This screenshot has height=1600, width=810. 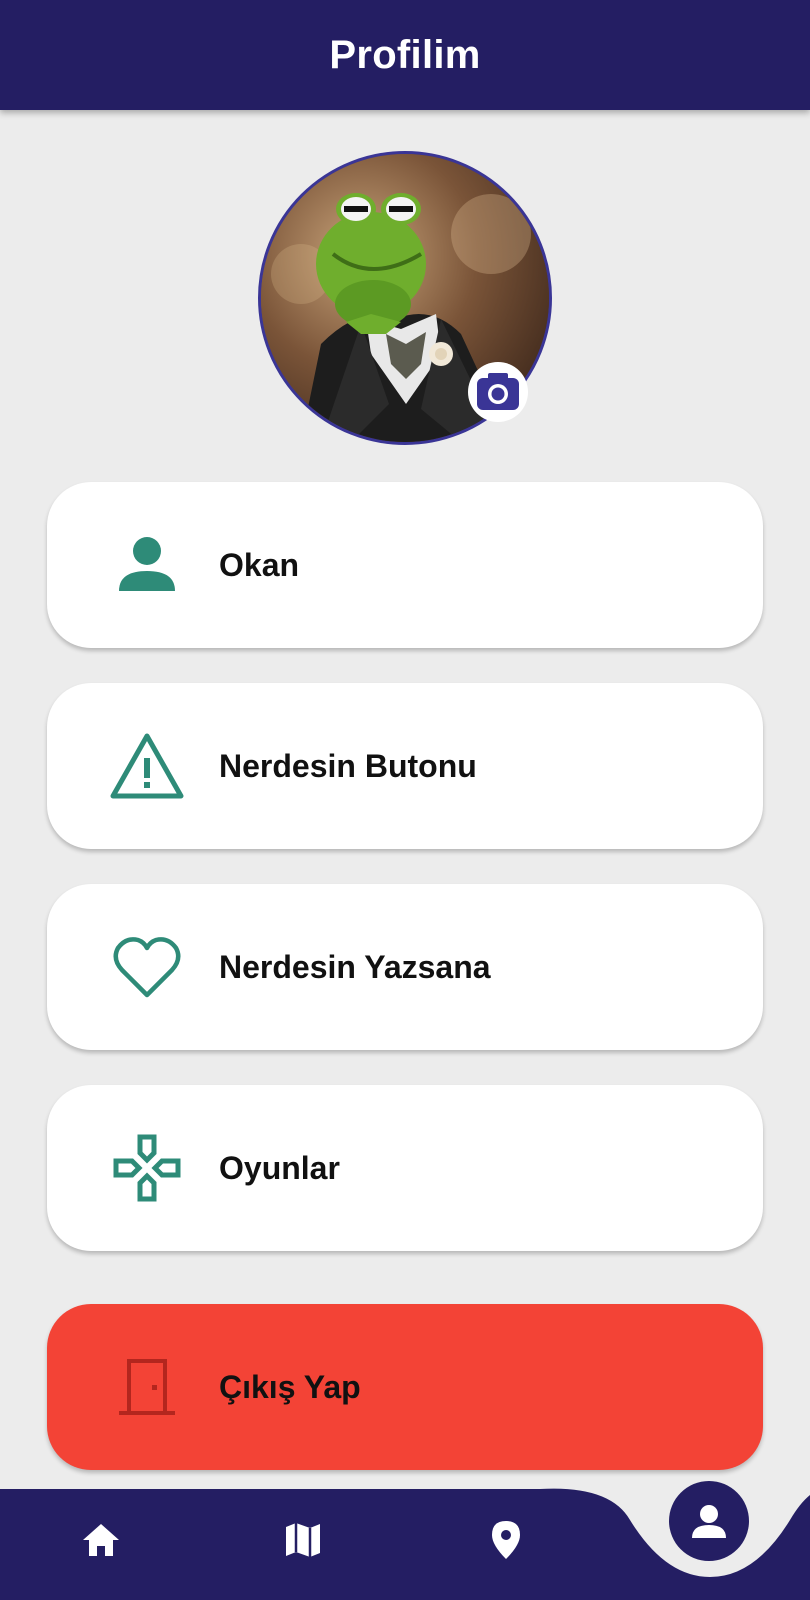 I want to click on door-icon, so click(x=147, y=1387).